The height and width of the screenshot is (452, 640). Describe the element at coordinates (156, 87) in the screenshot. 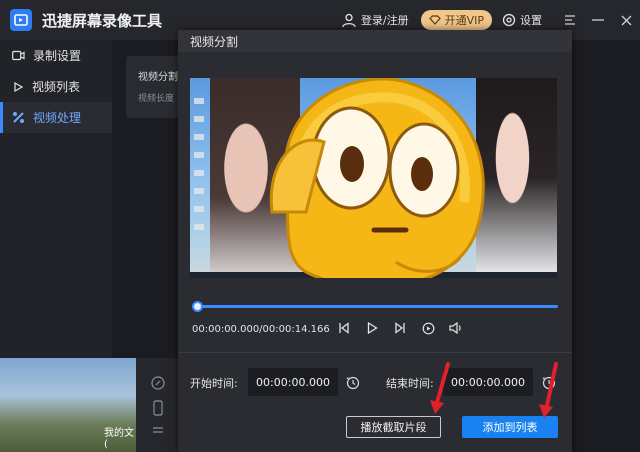

I see `video-split-card: 视频分割 视频长度` at that location.